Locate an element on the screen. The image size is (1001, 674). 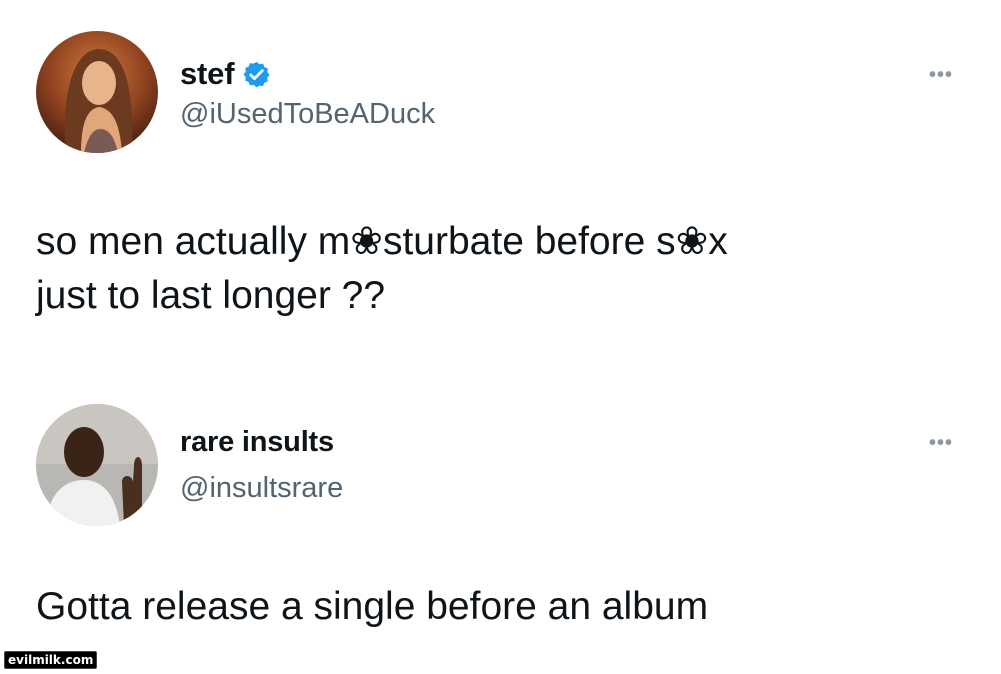
tweet-text: Gotta release a single before an album is located at coordinates (506, 607).